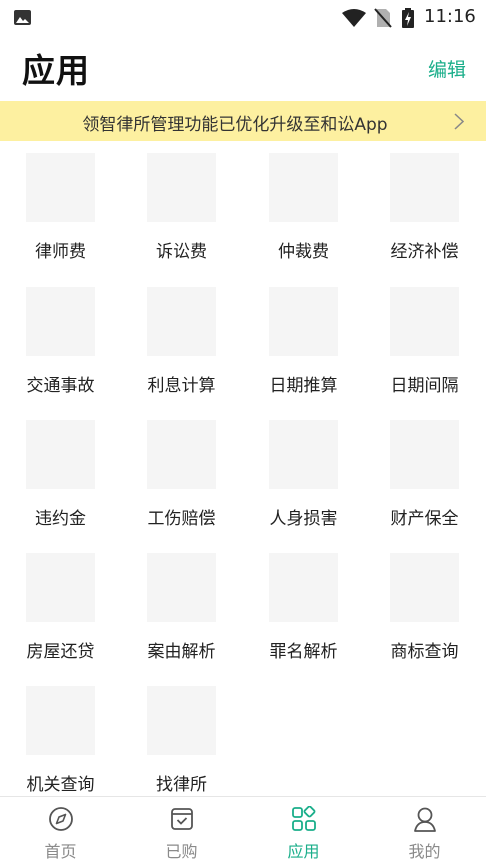 Image resolution: width=486 pixels, height=864 pixels. I want to click on wifi-icon, so click(354, 18).